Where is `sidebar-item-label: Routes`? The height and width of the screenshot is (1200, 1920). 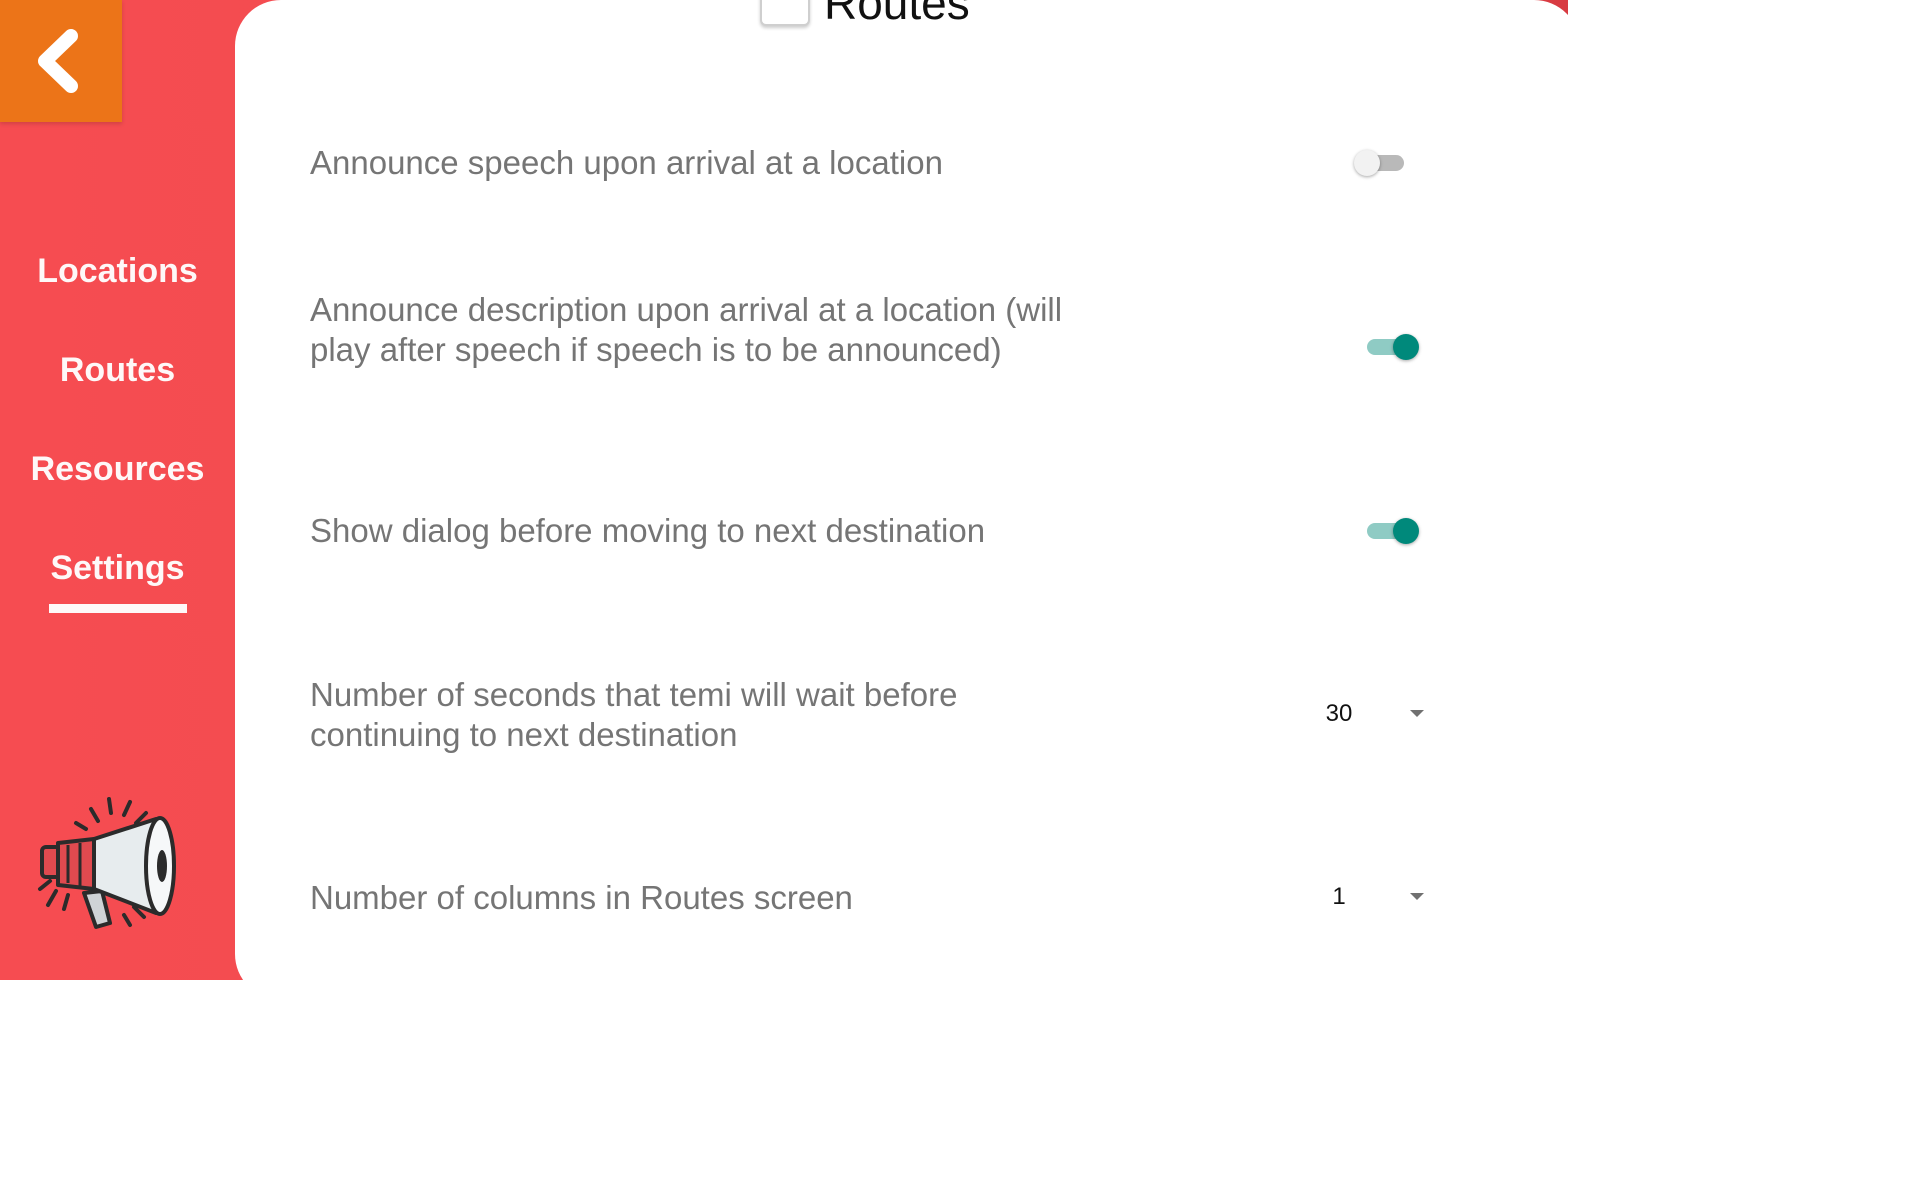 sidebar-item-label: Routes is located at coordinates (117, 370).